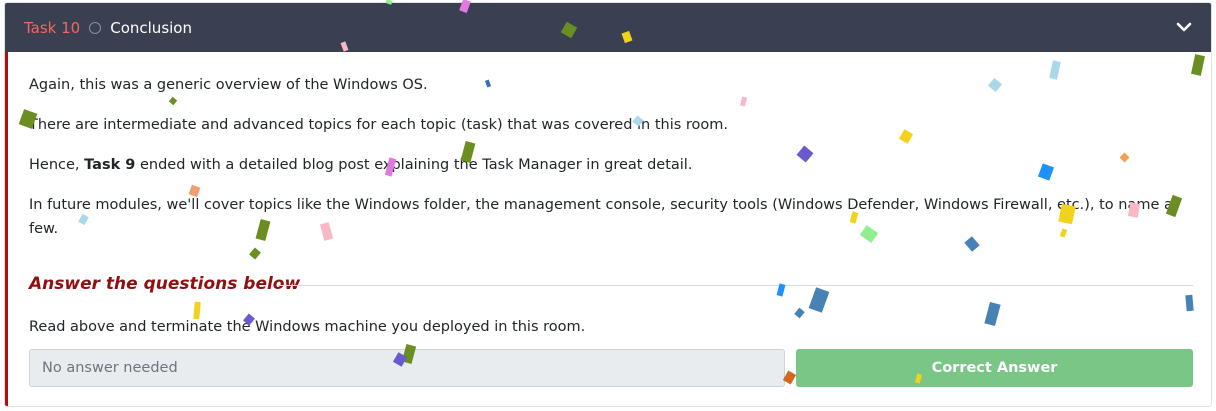 Image resolution: width=1216 pixels, height=411 pixels. What do you see at coordinates (407, 368) in the screenshot?
I see `answer-input` at bounding box center [407, 368].